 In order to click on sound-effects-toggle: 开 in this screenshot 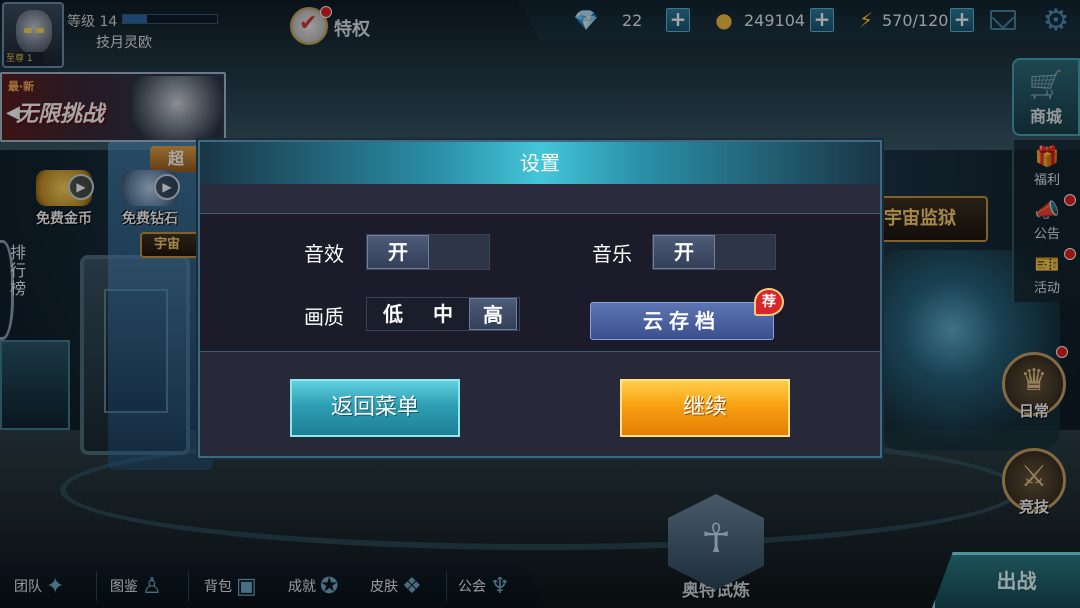, I will do `click(428, 252)`.